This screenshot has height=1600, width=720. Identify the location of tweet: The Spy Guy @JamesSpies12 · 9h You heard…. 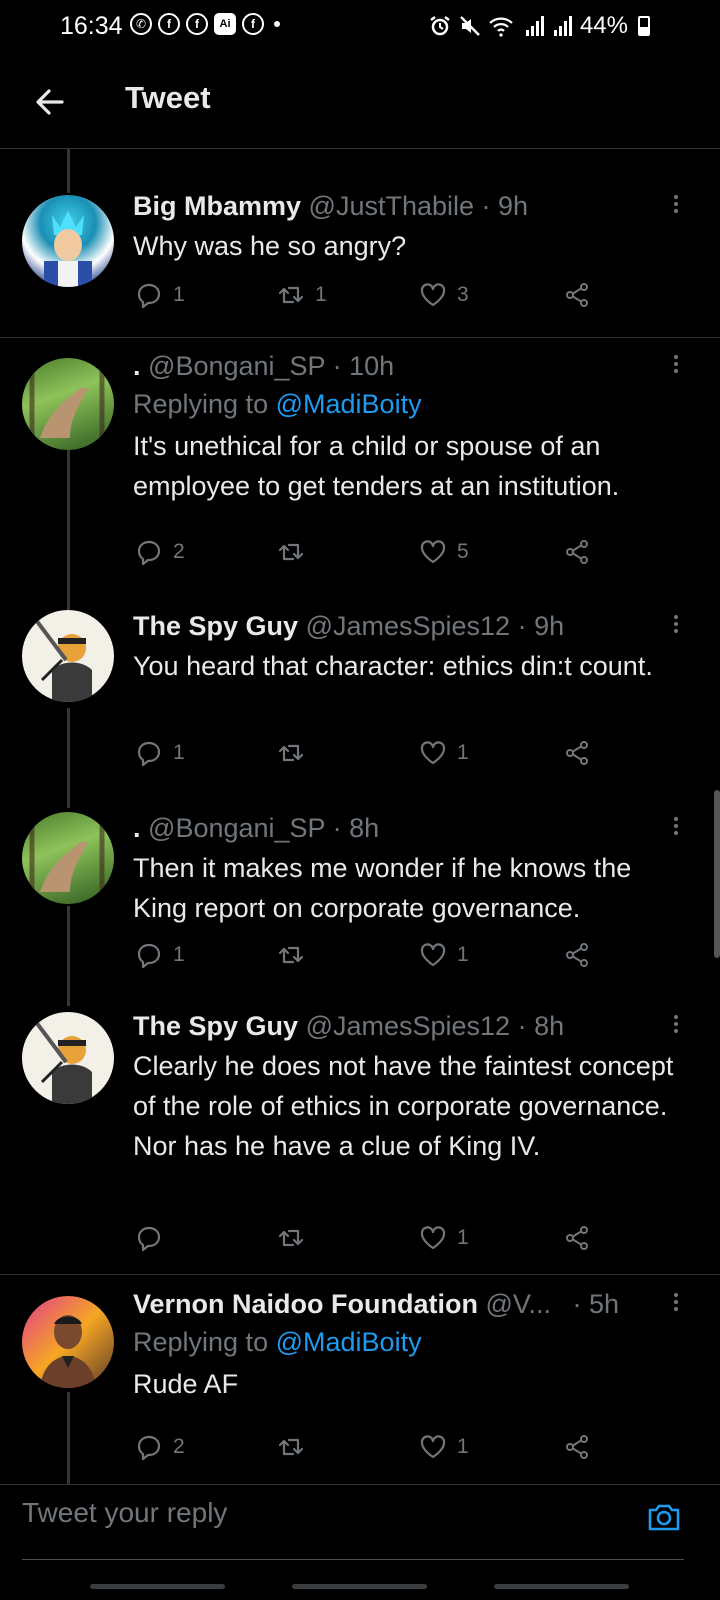
(360, 700).